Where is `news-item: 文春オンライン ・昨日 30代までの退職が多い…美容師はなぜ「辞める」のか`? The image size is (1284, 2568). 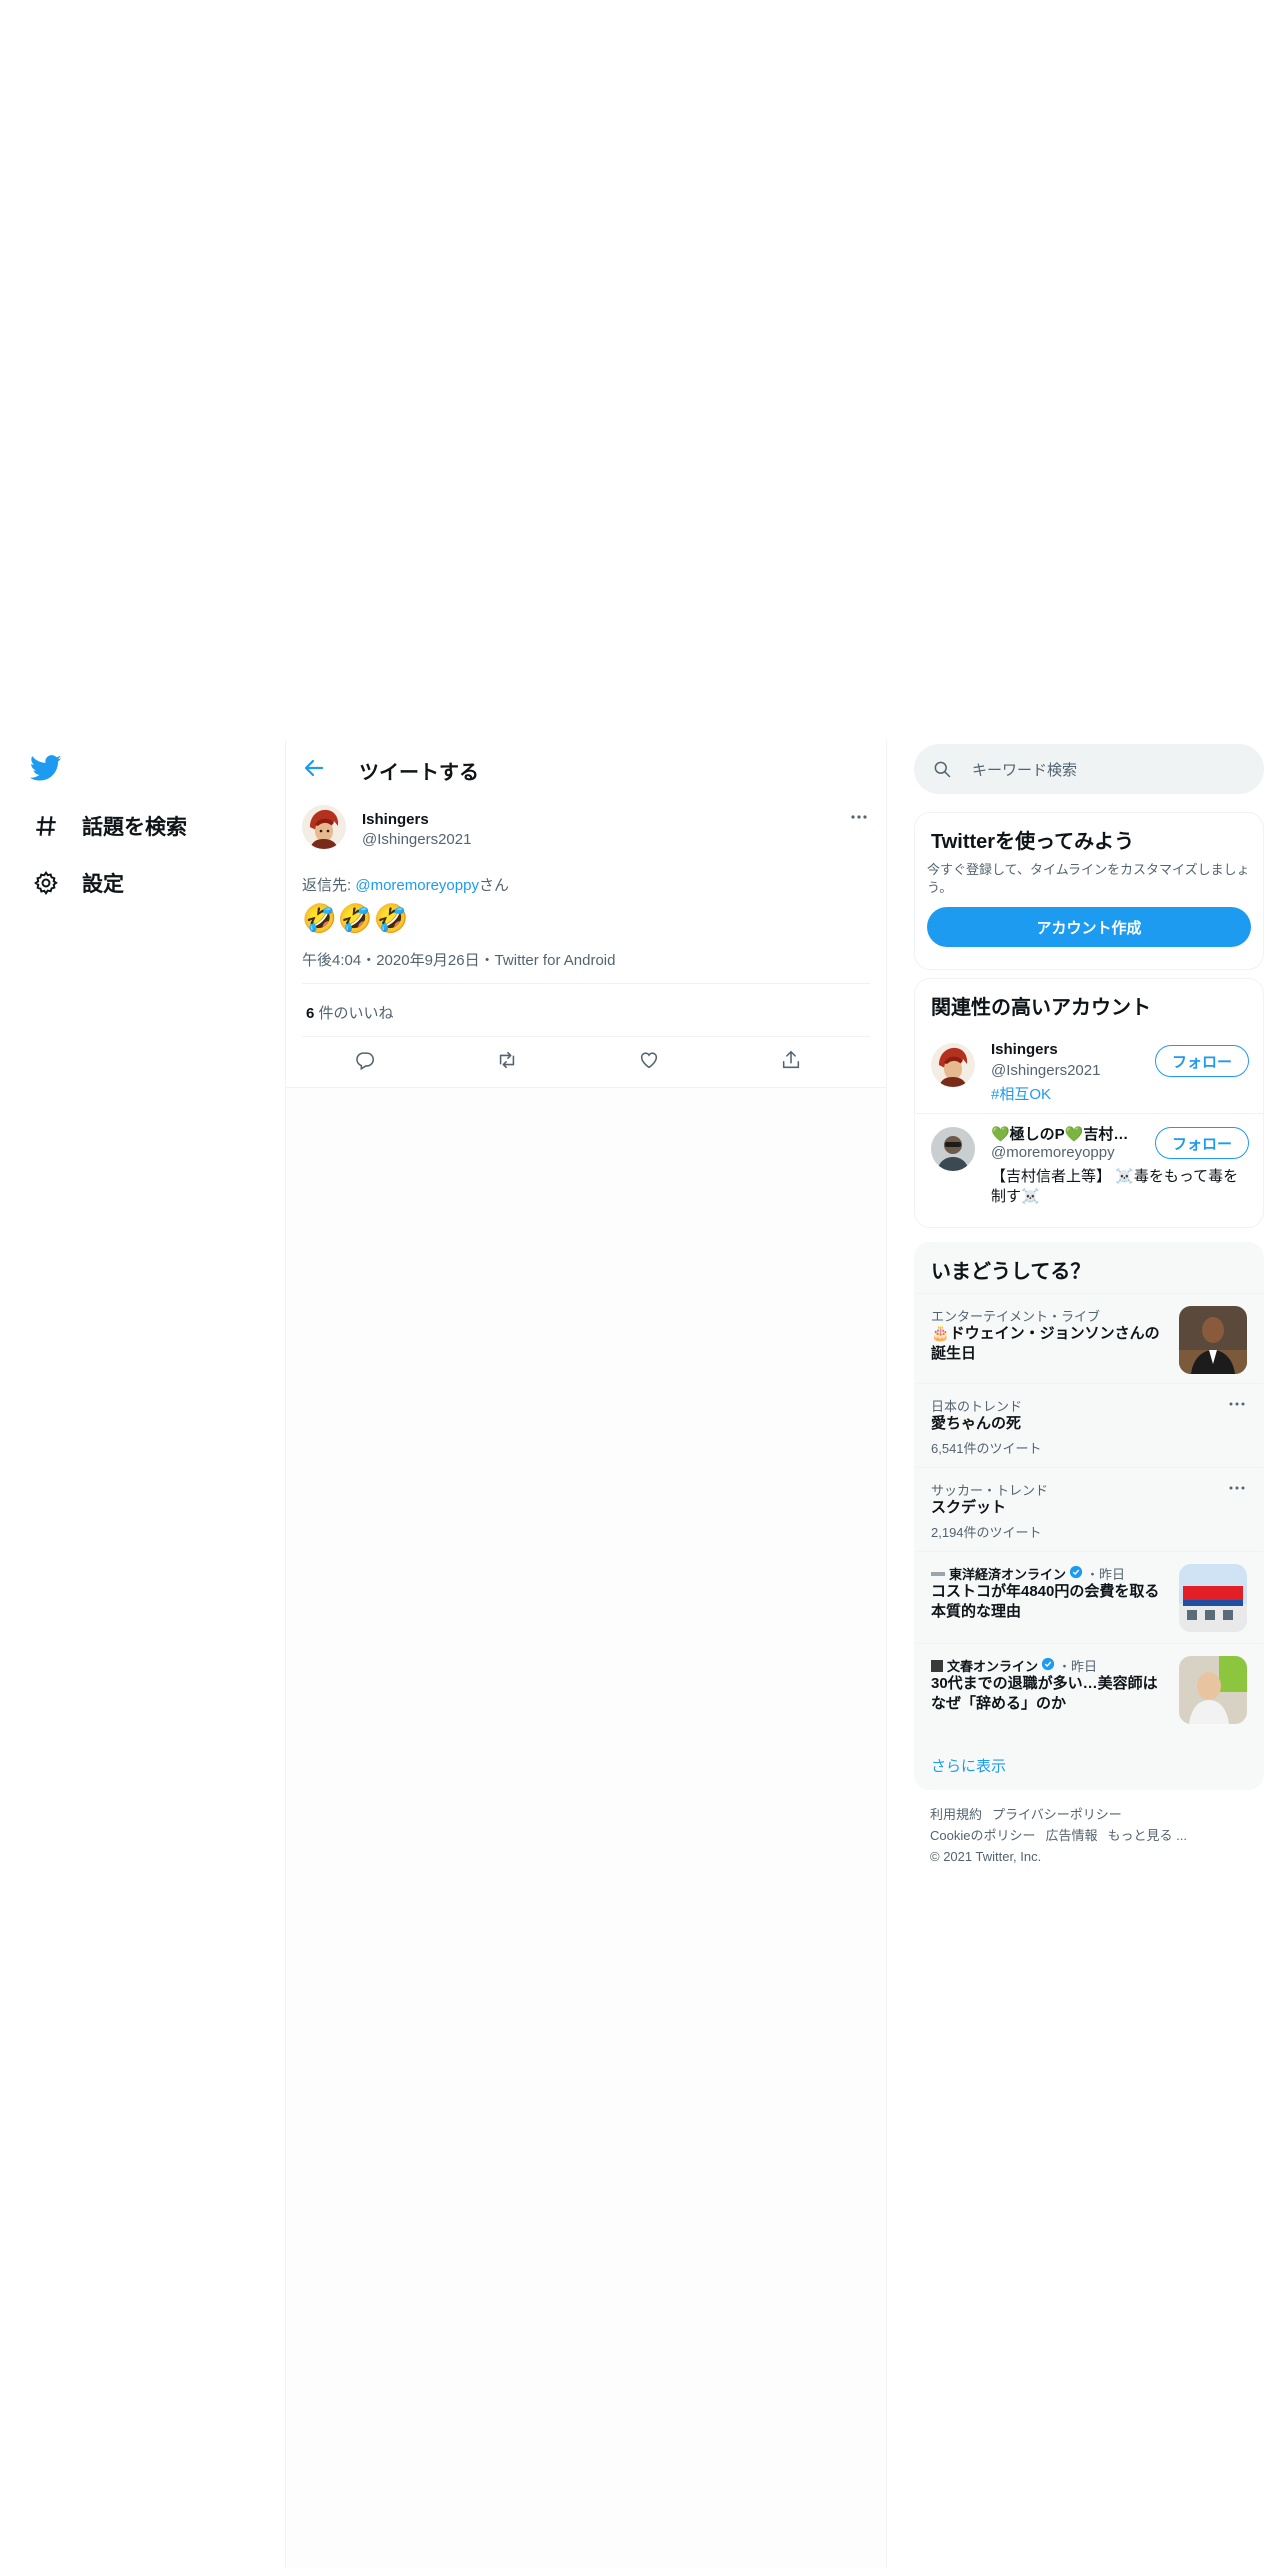
news-item: 文春オンライン ・昨日 30代までの退職が多い…美容師はなぜ「辞める」のか is located at coordinates (1089, 1689).